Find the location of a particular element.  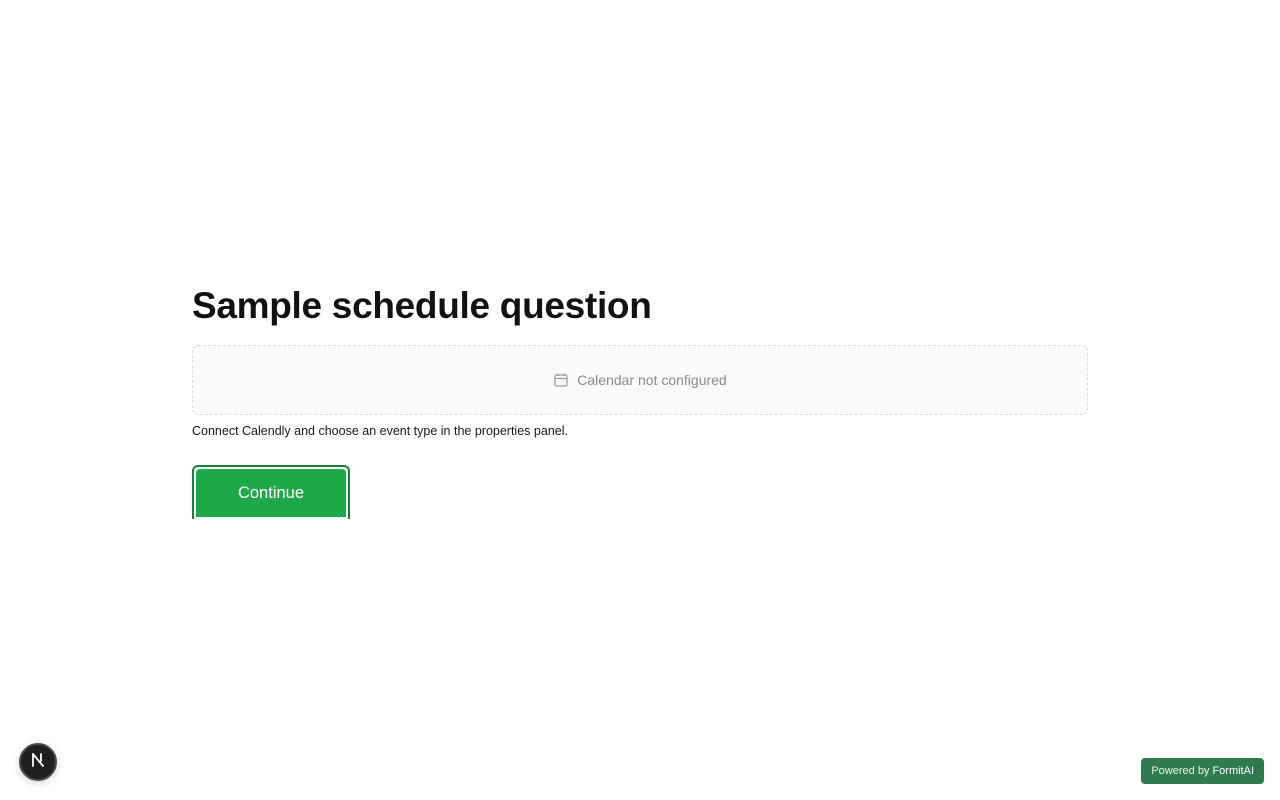

powered-by-badge: Powered by FormitAI is located at coordinates (1202, 771).